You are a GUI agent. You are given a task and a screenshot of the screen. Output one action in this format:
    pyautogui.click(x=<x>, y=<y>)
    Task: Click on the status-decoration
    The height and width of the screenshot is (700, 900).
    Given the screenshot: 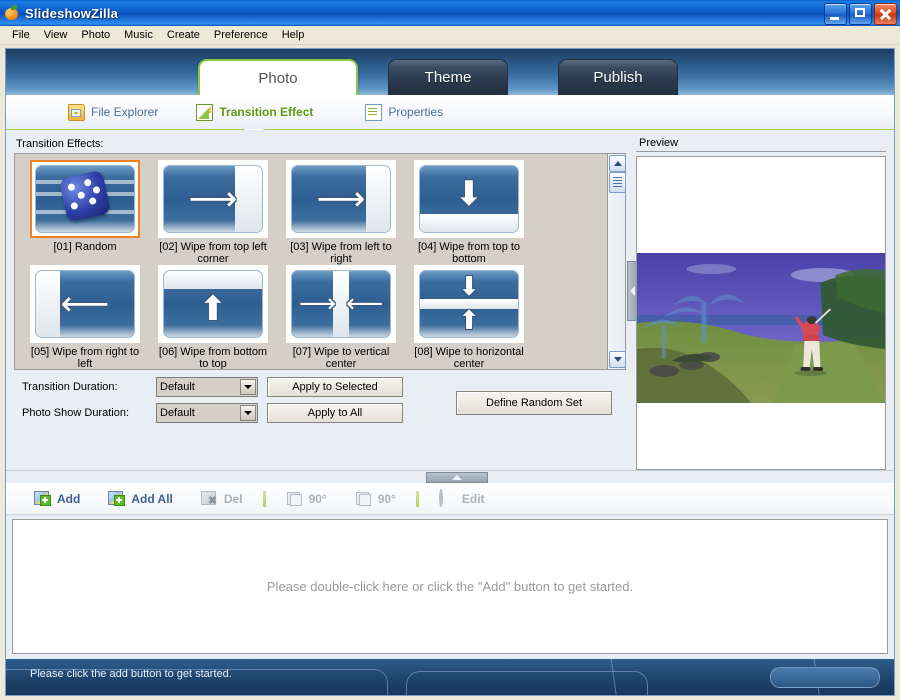 What is the action you would take?
    pyautogui.click(x=527, y=683)
    